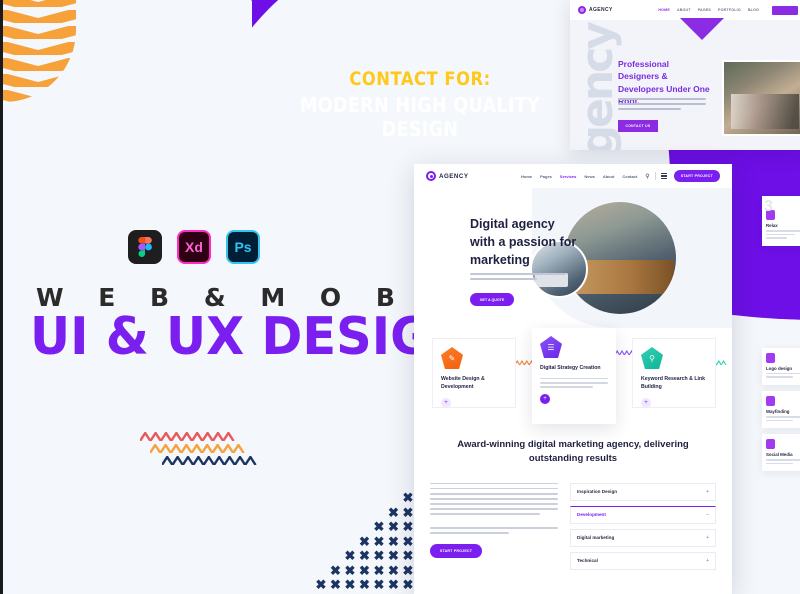 The width and height of the screenshot is (800, 594). I want to click on zigzag-line-coral, so click(198, 436).